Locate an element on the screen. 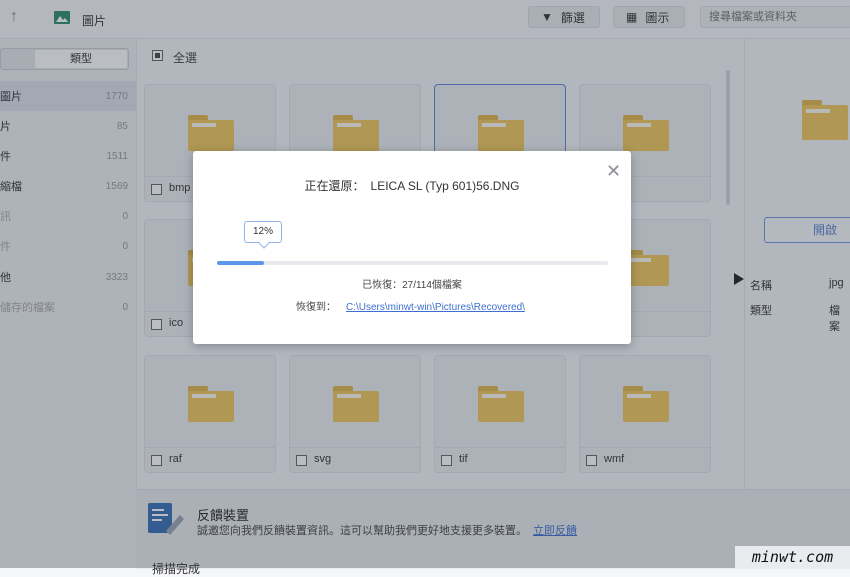 Image resolution: width=850 pixels, height=577 pixels. restoring-status: 正在還原： LEICA SL (Typ 601)56.DNG is located at coordinates (412, 185).